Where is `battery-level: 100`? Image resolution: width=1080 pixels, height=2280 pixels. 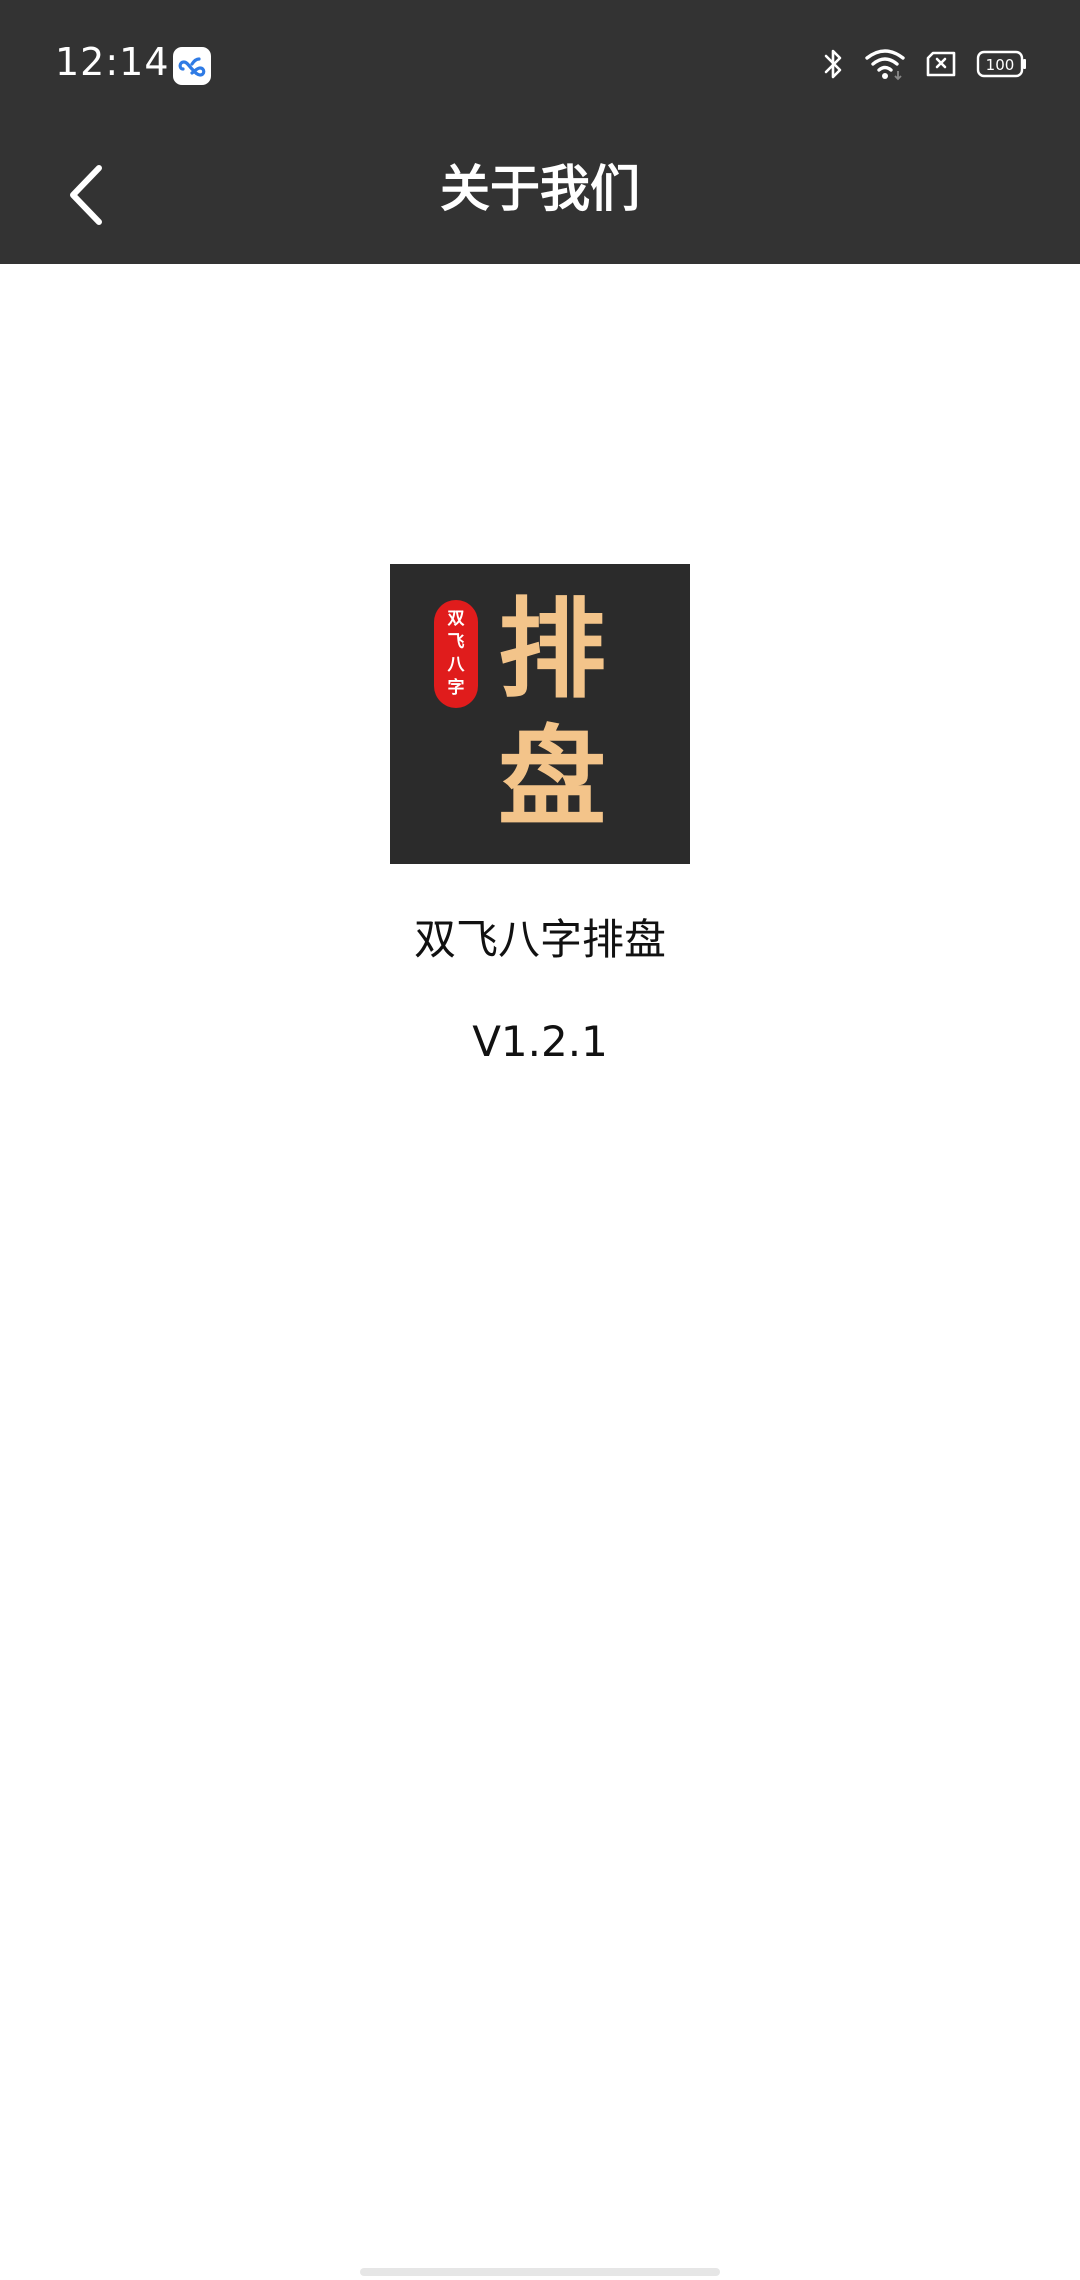
battery-level: 100 is located at coordinates (1000, 65).